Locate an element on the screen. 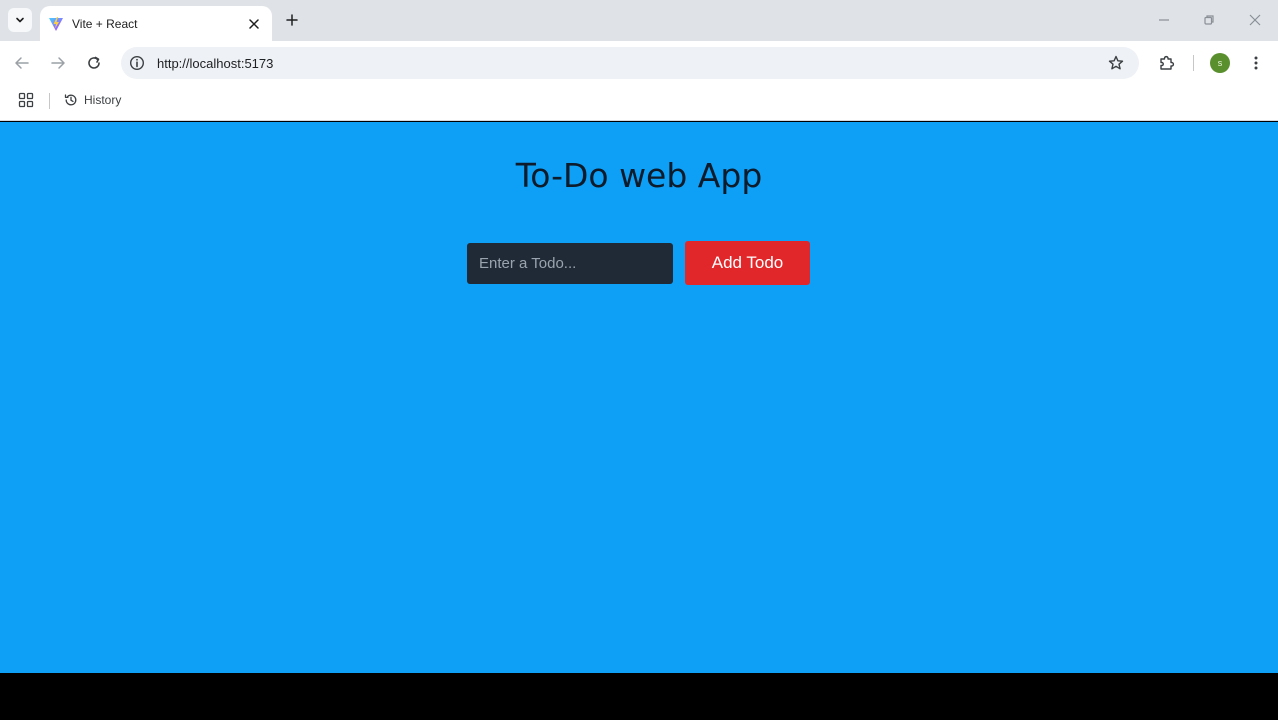 Image resolution: width=1278 pixels, height=720 pixels. close-icon is located at coordinates (1255, 20).